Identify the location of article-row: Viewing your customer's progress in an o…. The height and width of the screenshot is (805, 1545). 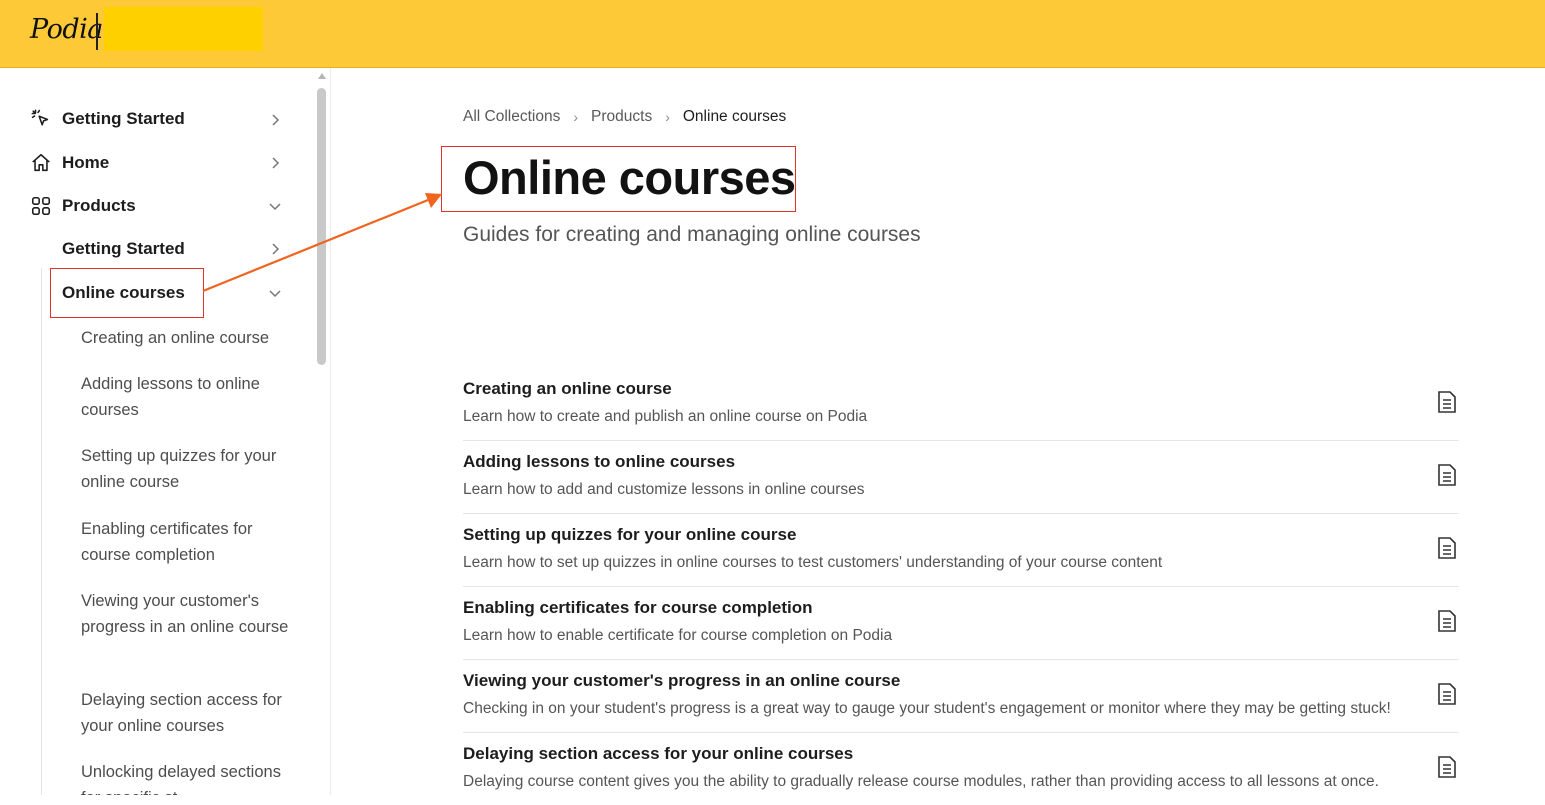
(961, 696).